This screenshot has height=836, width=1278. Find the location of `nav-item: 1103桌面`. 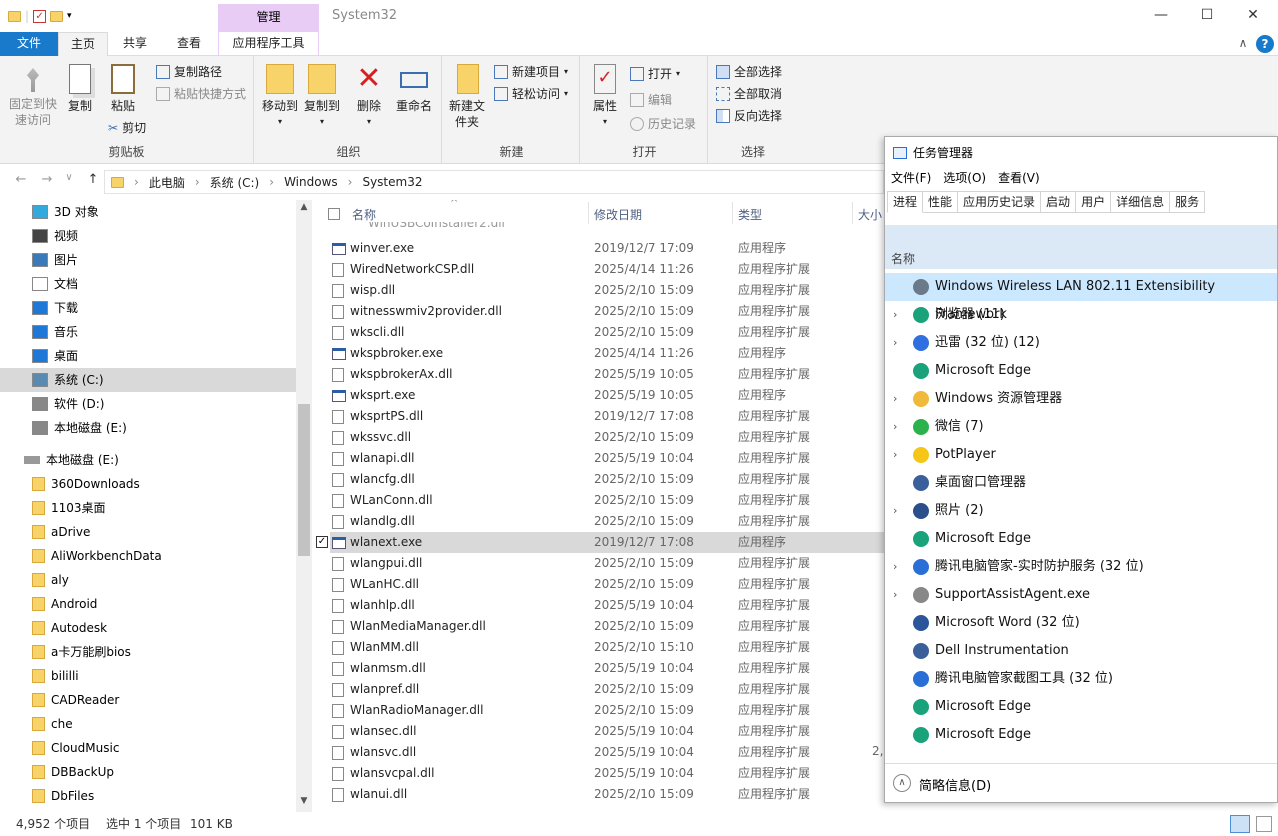

nav-item: 1103桌面 is located at coordinates (148, 508).